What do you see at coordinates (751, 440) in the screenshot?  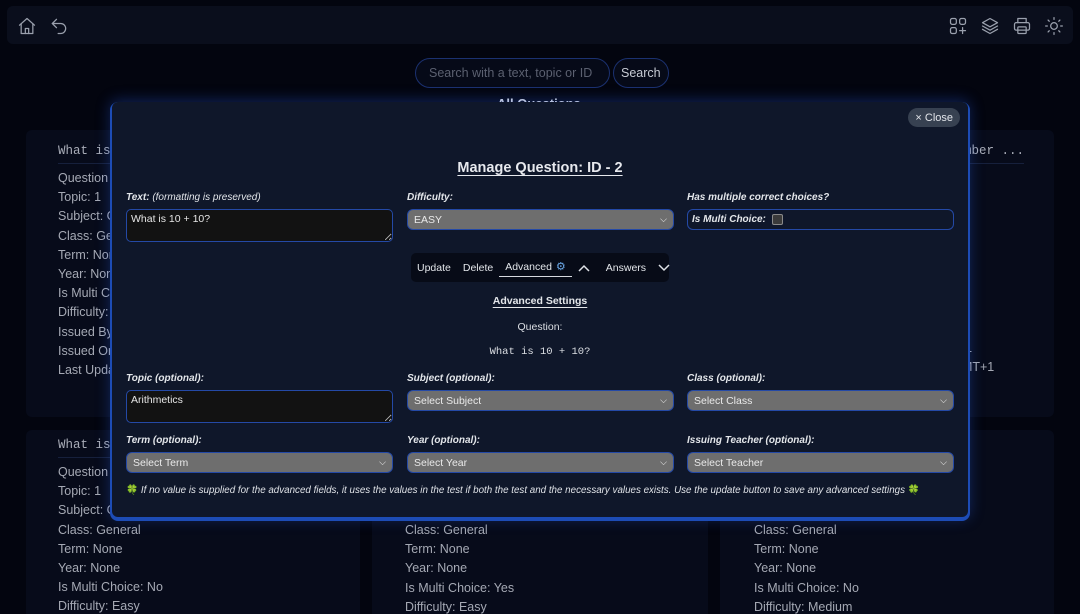 I see `teacher-label: Issuing Teacher (optional):` at bounding box center [751, 440].